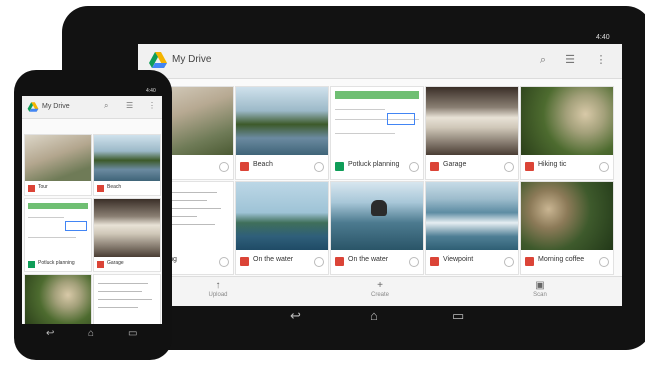 Image resolution: width=645 pixels, height=372 pixels. Describe the element at coordinates (92, 107) in the screenshot. I see `phone-app-bar: My Drive ⌕ ☰ ⋮` at that location.